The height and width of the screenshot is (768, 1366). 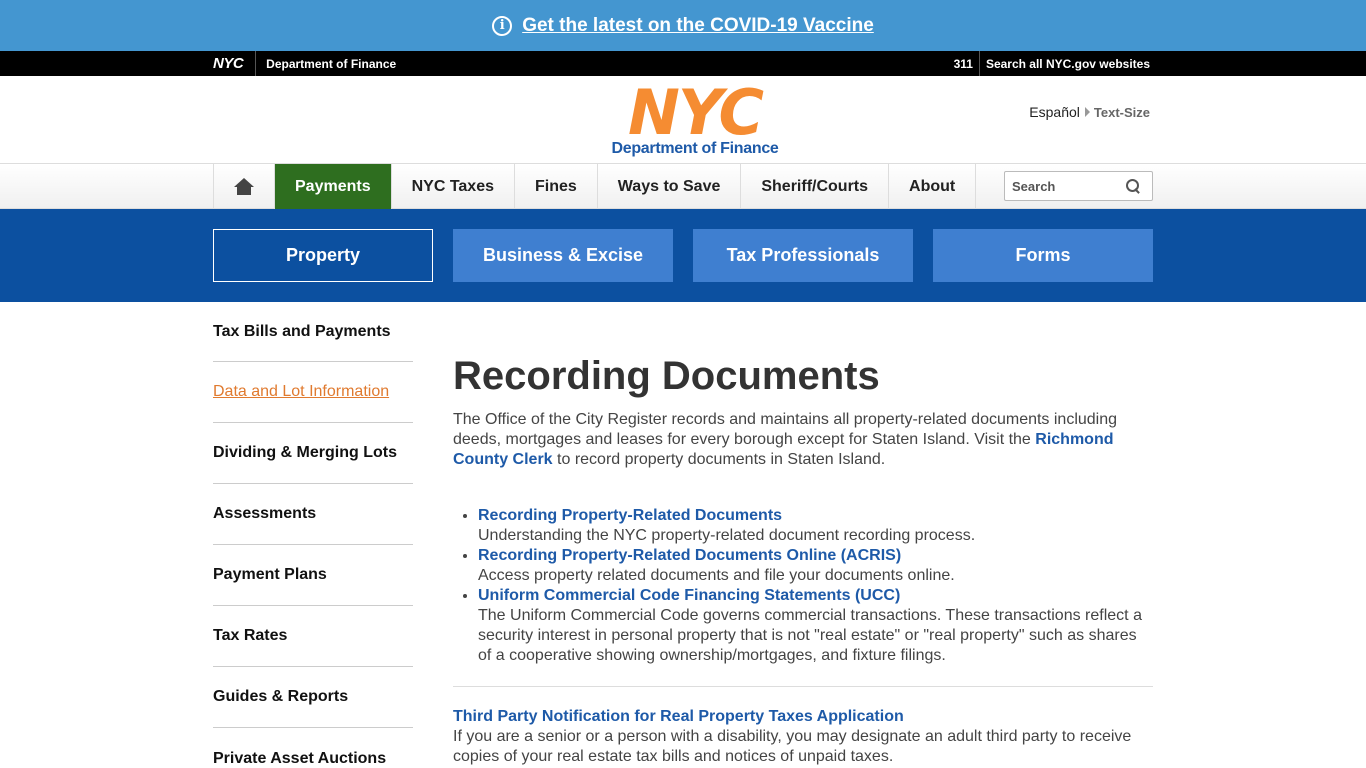 What do you see at coordinates (695, 148) in the screenshot?
I see `logo-dept-text: Department of Finance` at bounding box center [695, 148].